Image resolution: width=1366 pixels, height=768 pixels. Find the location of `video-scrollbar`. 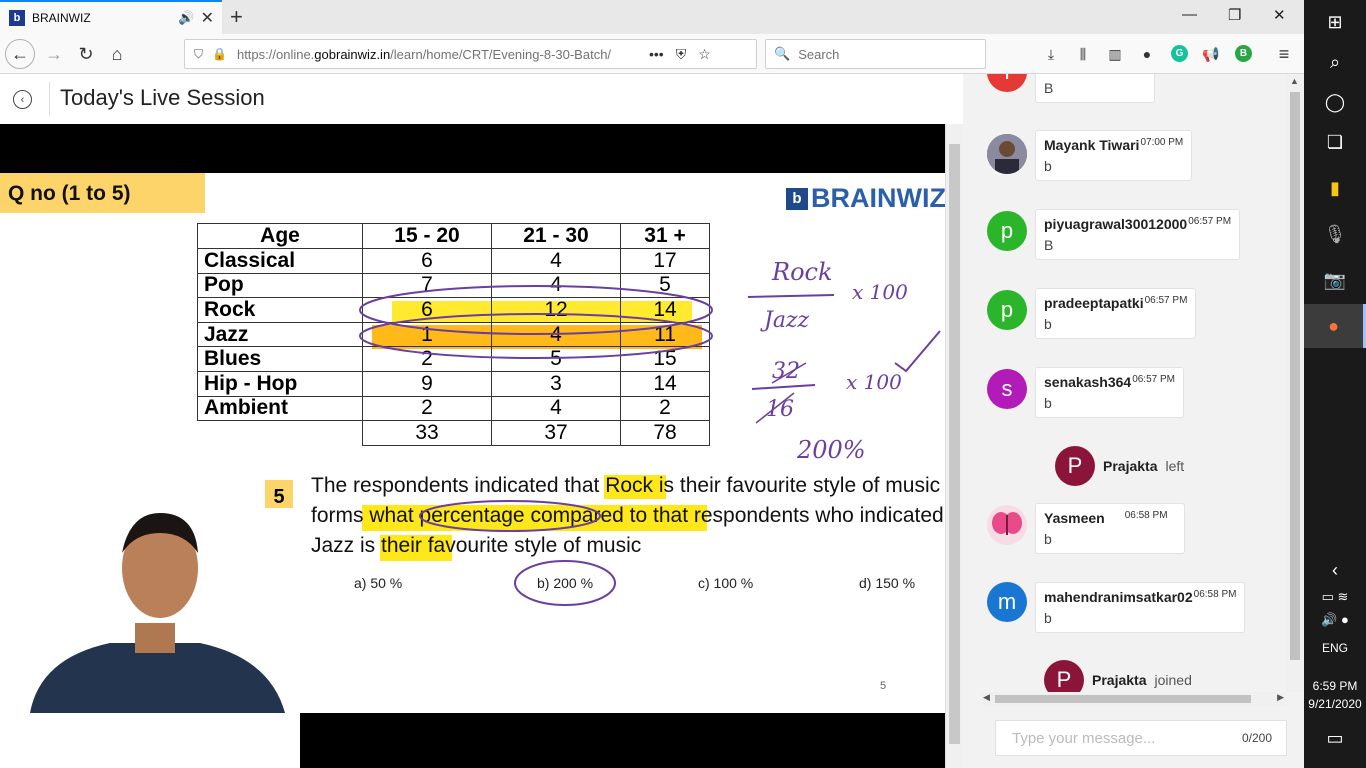

video-scrollbar is located at coordinates (954, 446).